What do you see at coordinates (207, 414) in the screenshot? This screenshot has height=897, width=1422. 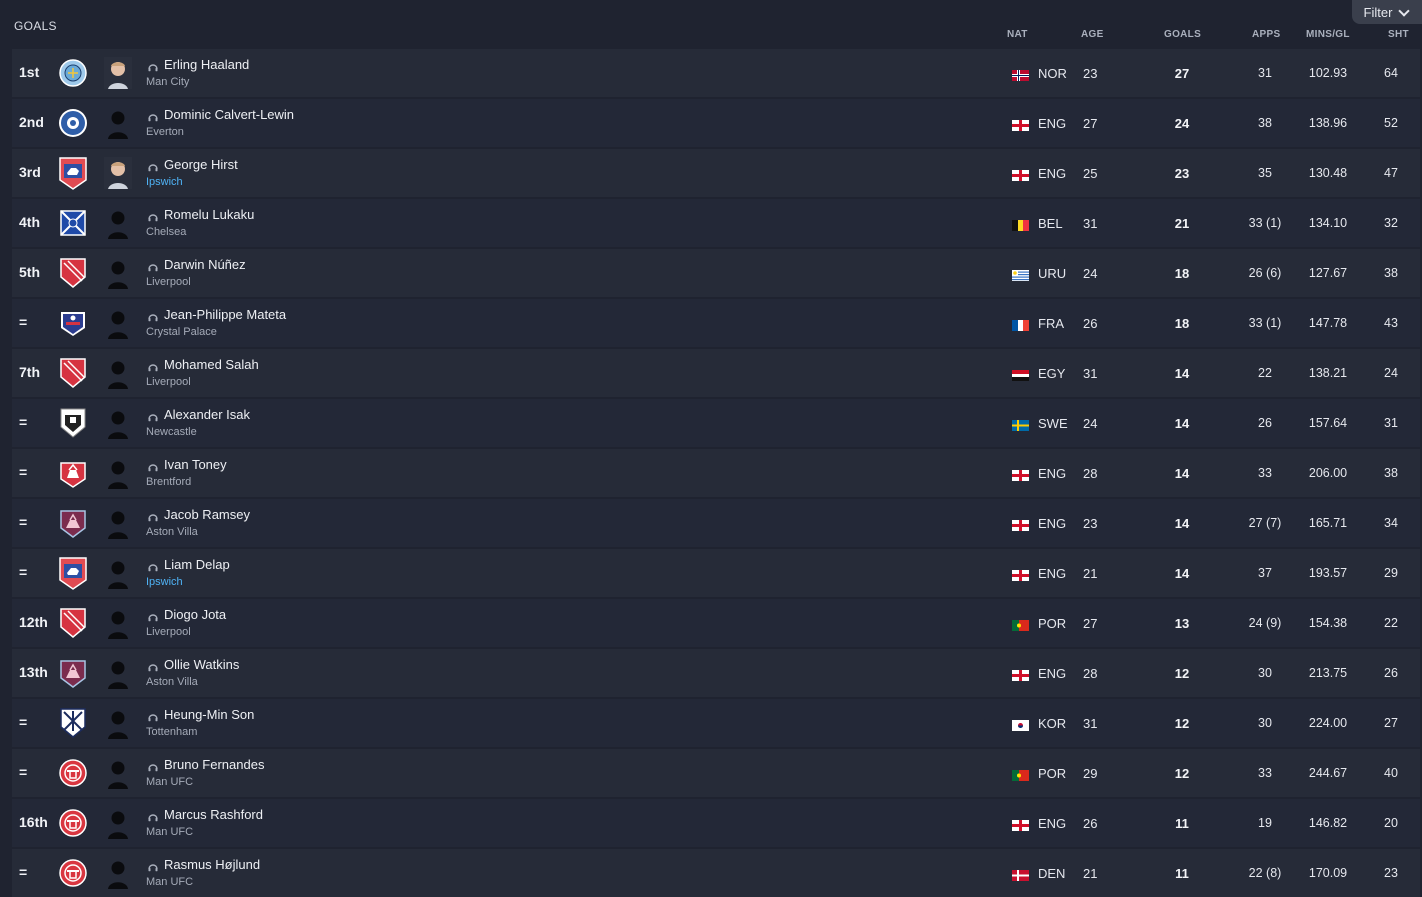 I see `player-name-link: Alexander Isak` at bounding box center [207, 414].